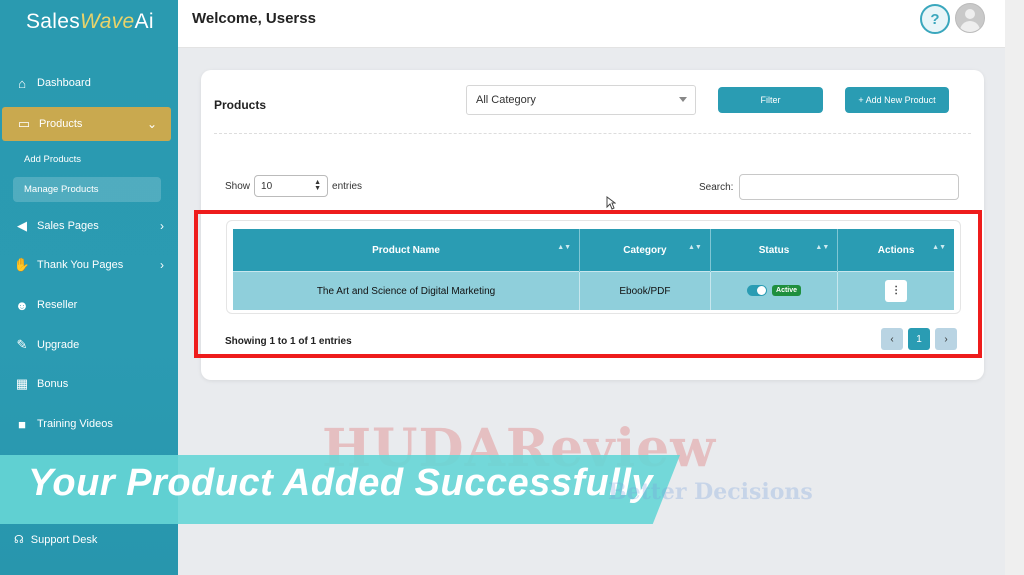 Image resolution: width=1024 pixels, height=575 pixels. Describe the element at coordinates (318, 185) in the screenshot. I see `up-down-icon: ▲ ▼` at that location.